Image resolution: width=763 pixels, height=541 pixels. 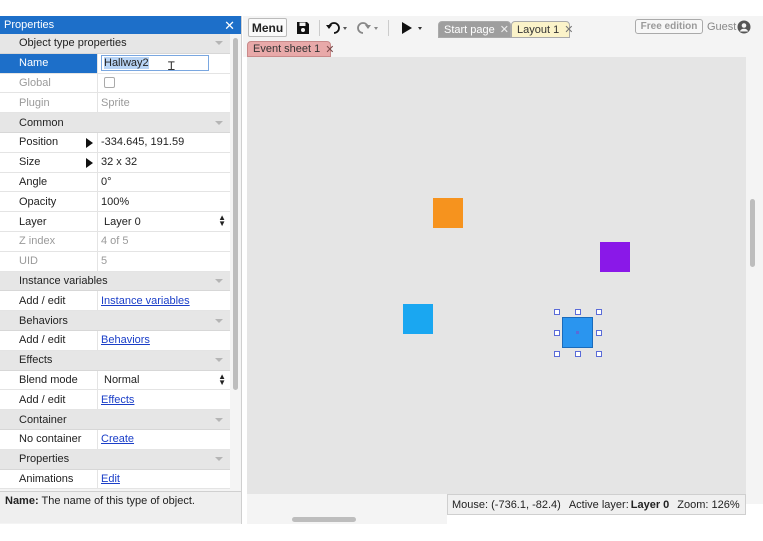 I want to click on property-label-plugin: Plugin, so click(x=34, y=102).